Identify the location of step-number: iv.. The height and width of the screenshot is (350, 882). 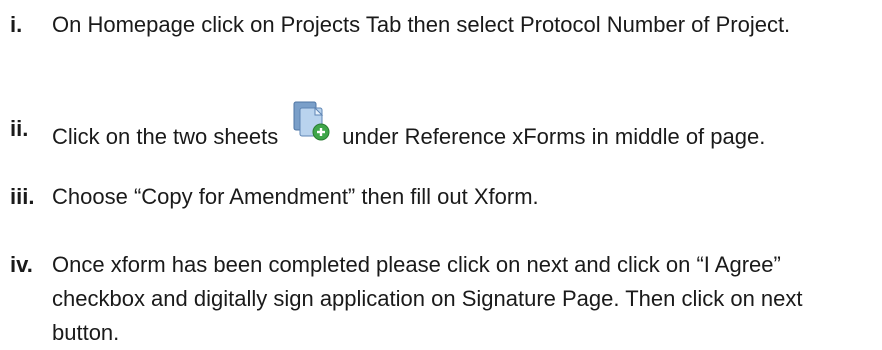
(21, 264).